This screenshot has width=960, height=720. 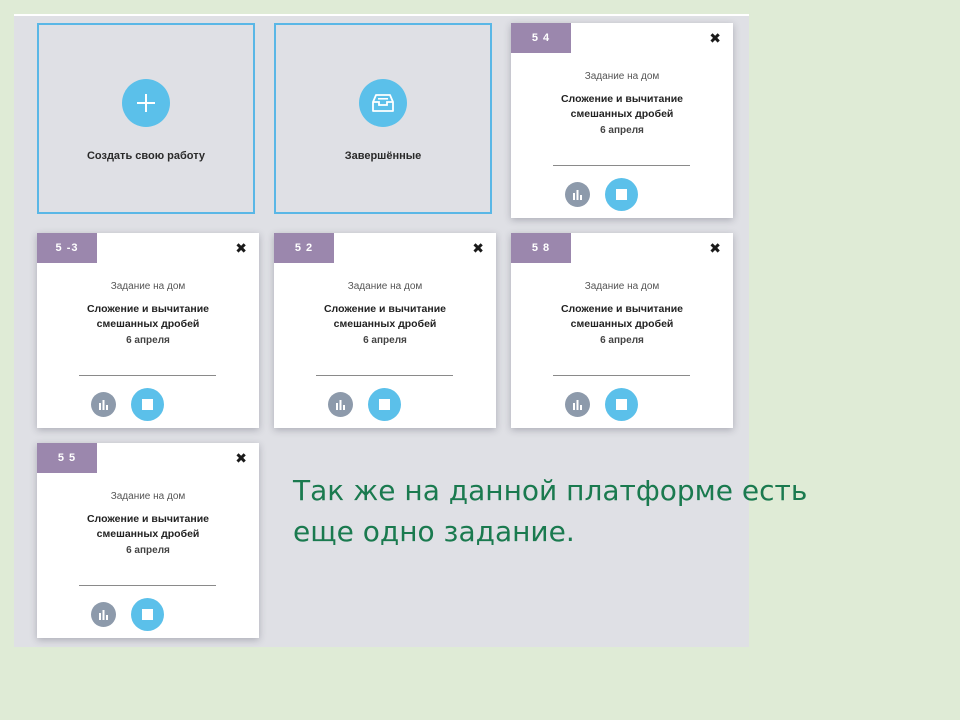 I want to click on plus-icon, so click(x=146, y=103).